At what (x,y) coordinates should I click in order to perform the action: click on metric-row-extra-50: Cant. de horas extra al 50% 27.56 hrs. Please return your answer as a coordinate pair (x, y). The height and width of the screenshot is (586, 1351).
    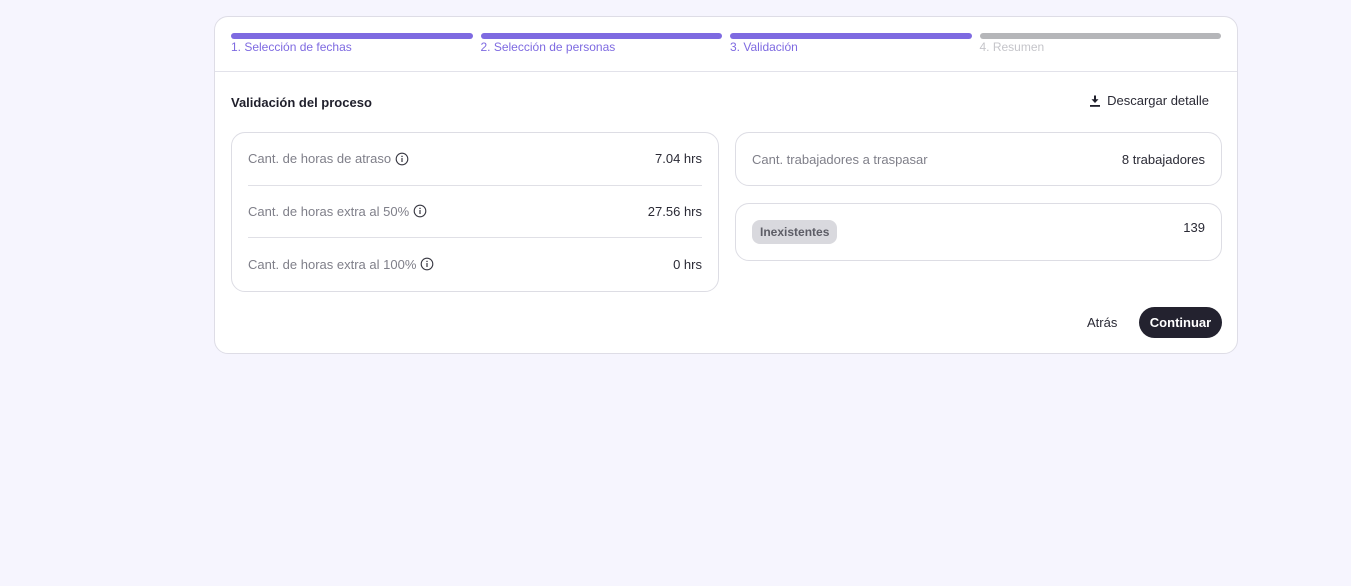
    Looking at the image, I should click on (475, 212).